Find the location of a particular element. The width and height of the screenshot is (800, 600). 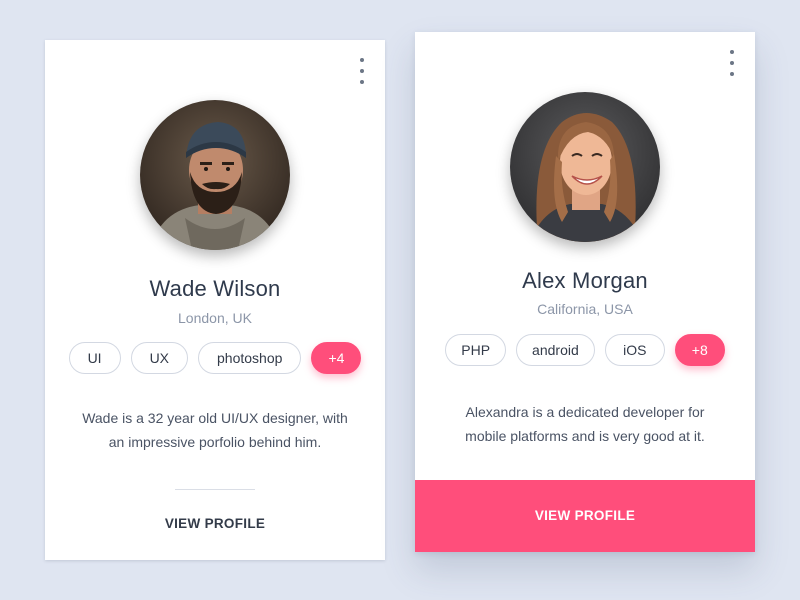

skill-tags: UI UX photoshop +4 is located at coordinates (215, 358).